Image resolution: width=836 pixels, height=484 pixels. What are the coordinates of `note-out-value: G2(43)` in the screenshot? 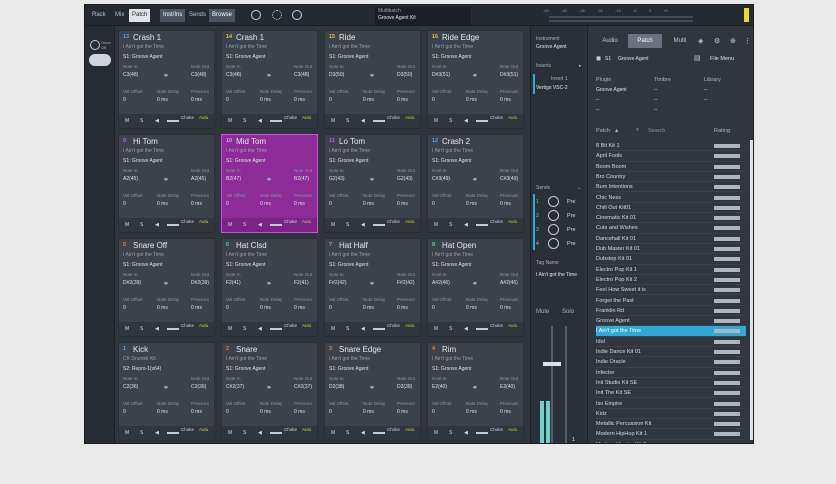 It's located at (405, 179).